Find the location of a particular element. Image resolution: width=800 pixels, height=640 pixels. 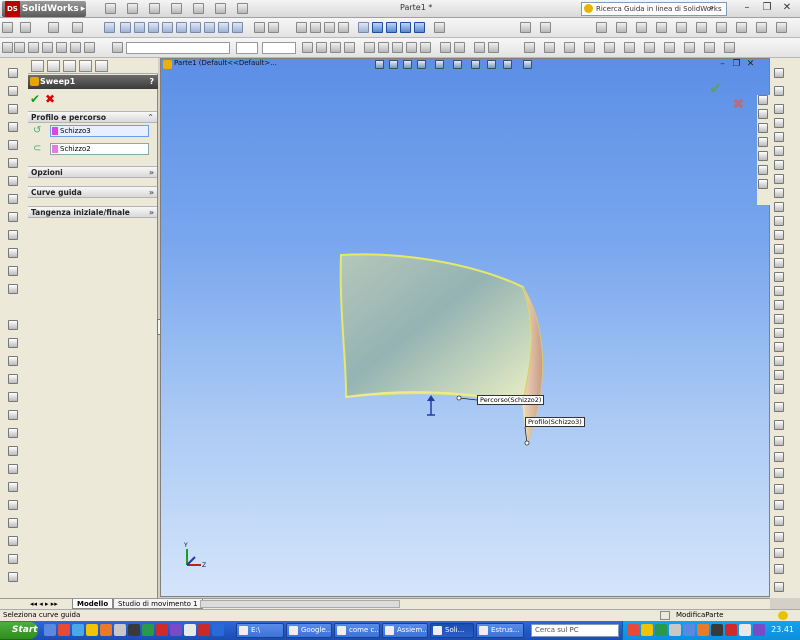

slot-icon is located at coordinates (779, 137).